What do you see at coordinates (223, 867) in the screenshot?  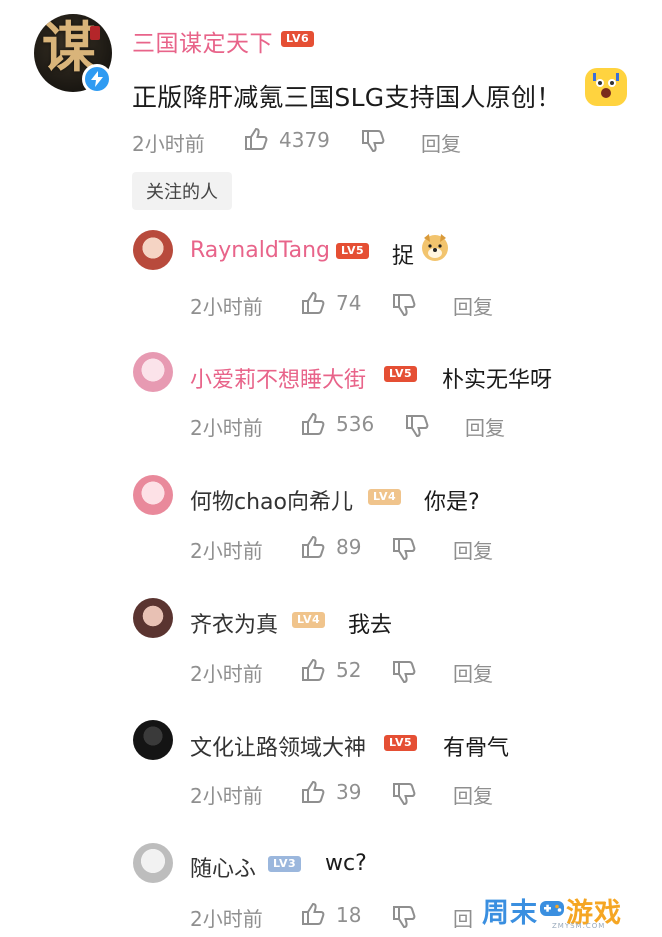 I see `reply-username: 随心ふ` at bounding box center [223, 867].